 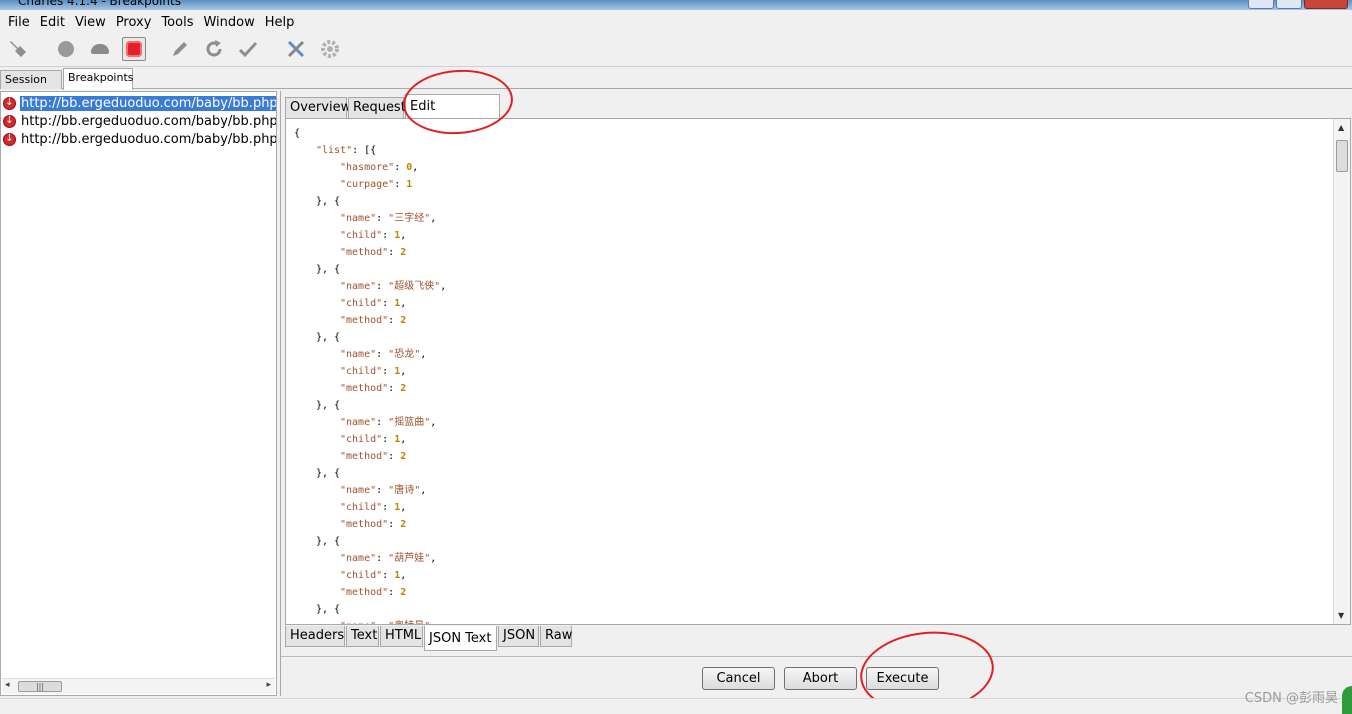 I want to click on json-line: "name": "奥特曼",, so click(x=370, y=621).